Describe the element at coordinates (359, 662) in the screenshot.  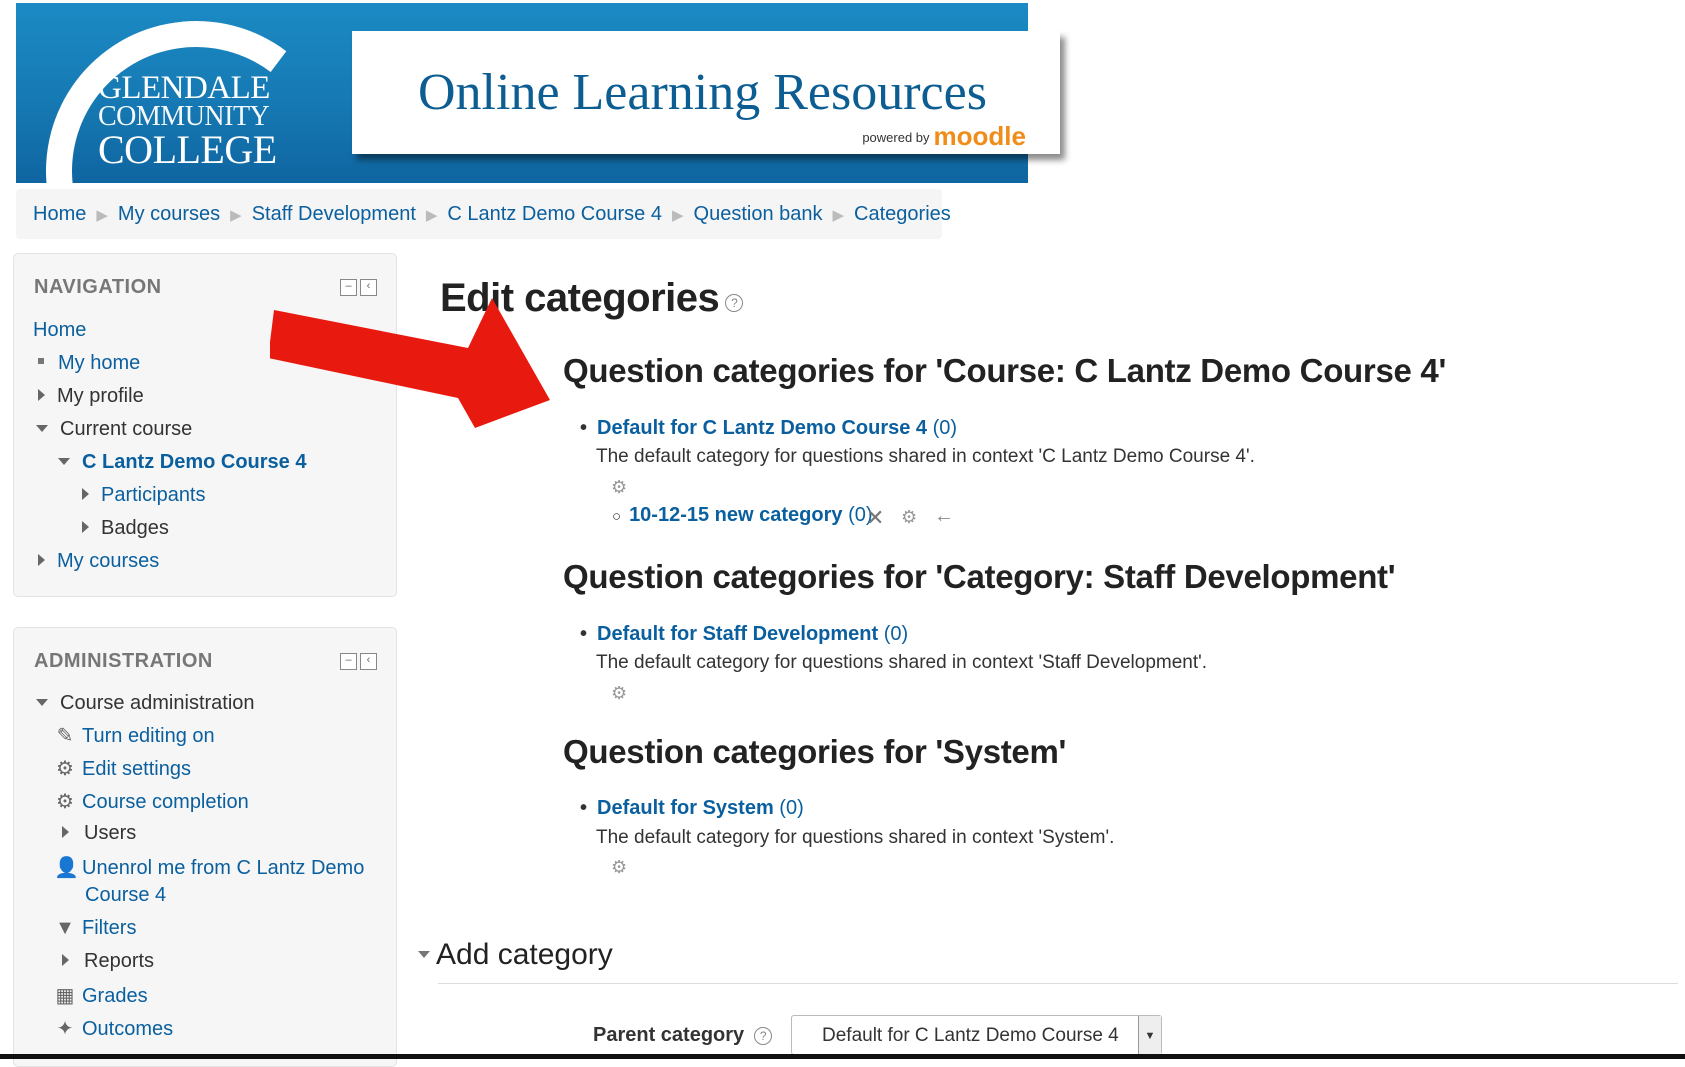
I see `block-controls: – ‹` at that location.